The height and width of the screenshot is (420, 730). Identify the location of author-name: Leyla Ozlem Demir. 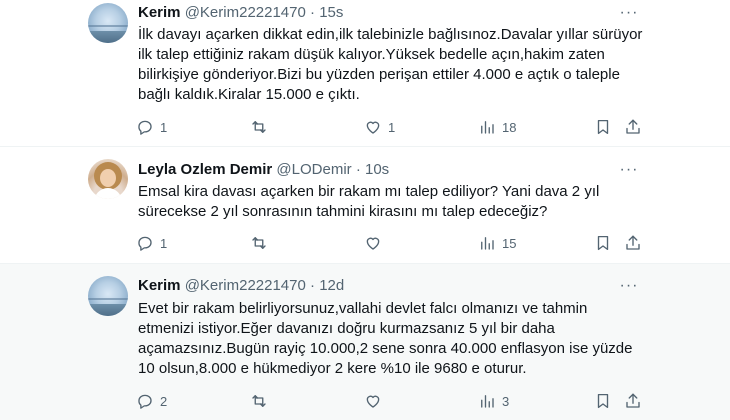
(205, 169).